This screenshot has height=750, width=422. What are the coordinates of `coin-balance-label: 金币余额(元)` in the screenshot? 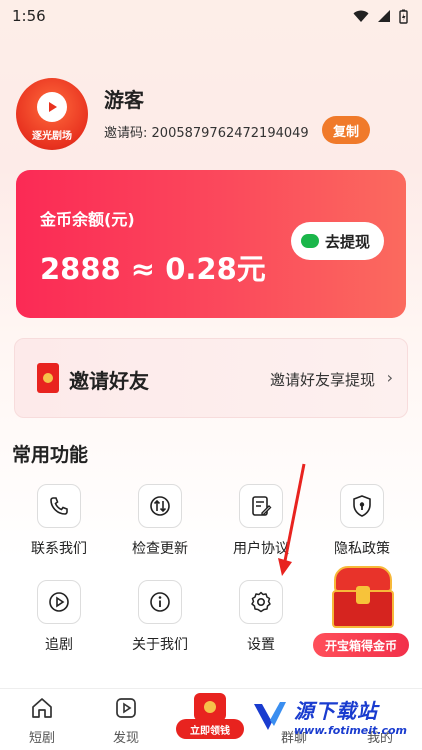 It's located at (87, 219).